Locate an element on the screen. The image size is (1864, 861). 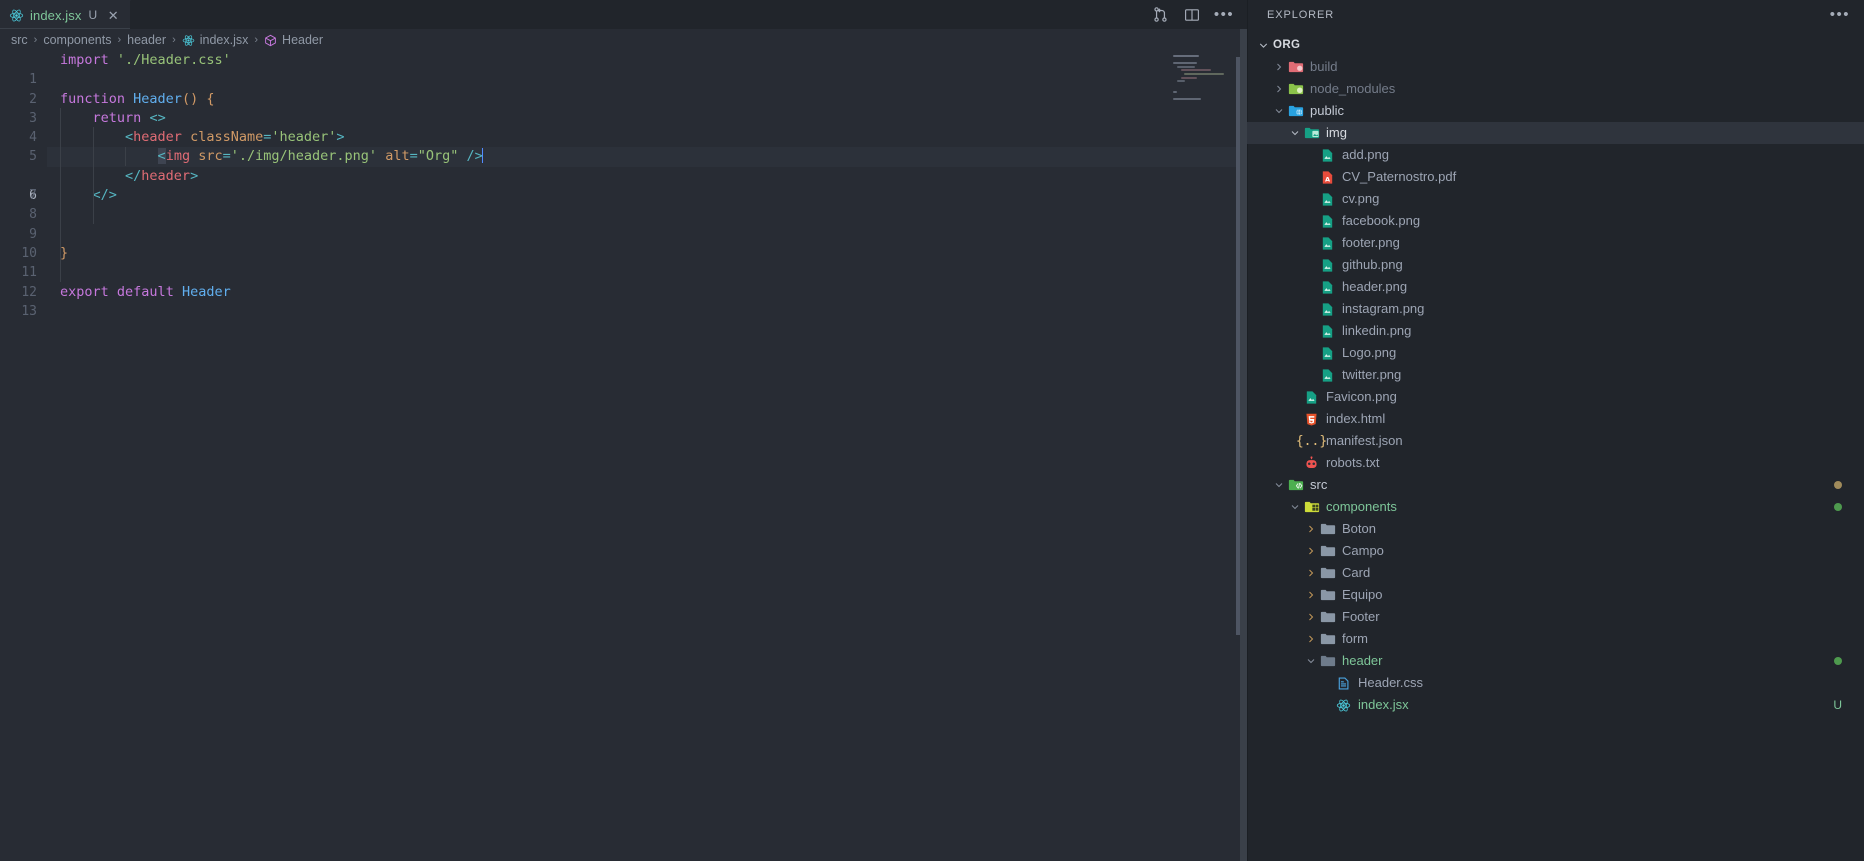
more-actions-icon: ••• is located at coordinates (1223, 15).